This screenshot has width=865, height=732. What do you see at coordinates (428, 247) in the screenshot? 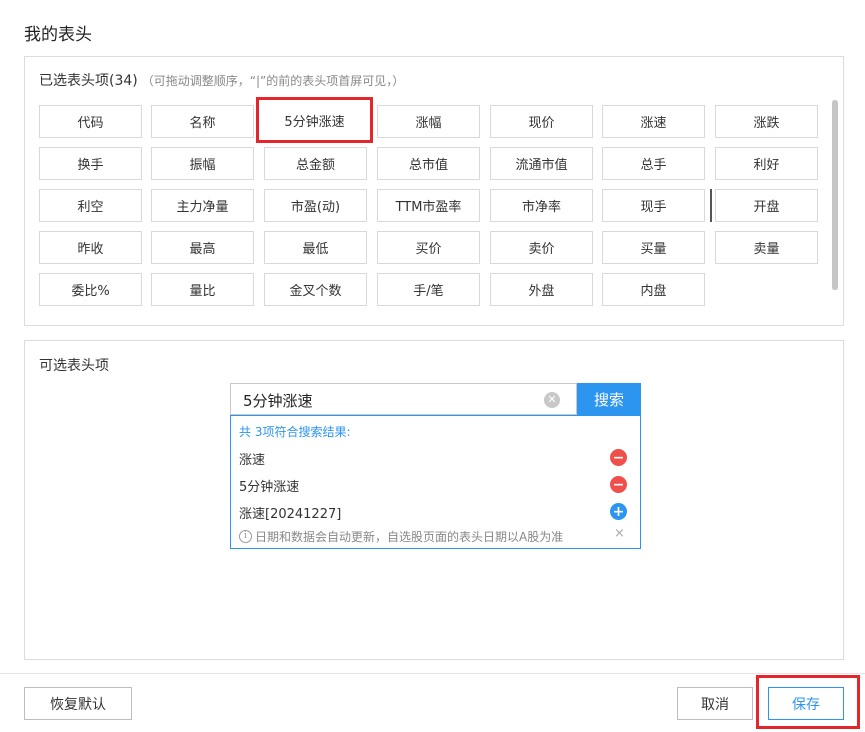
I see `column-chip: 买价` at bounding box center [428, 247].